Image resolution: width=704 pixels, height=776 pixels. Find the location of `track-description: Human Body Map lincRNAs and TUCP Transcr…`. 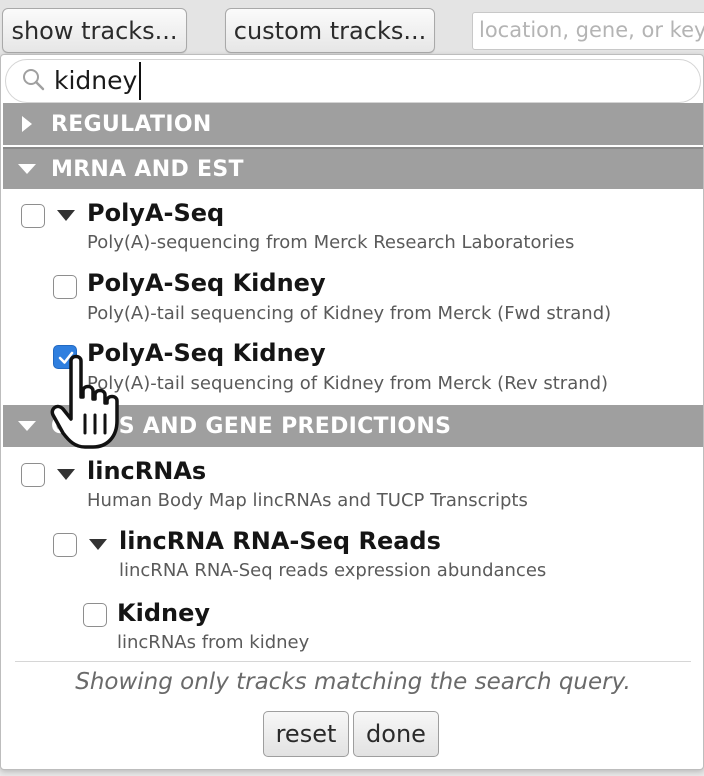

track-description: Human Body Map lincRNAs and TUCP Transcr… is located at coordinates (307, 500).